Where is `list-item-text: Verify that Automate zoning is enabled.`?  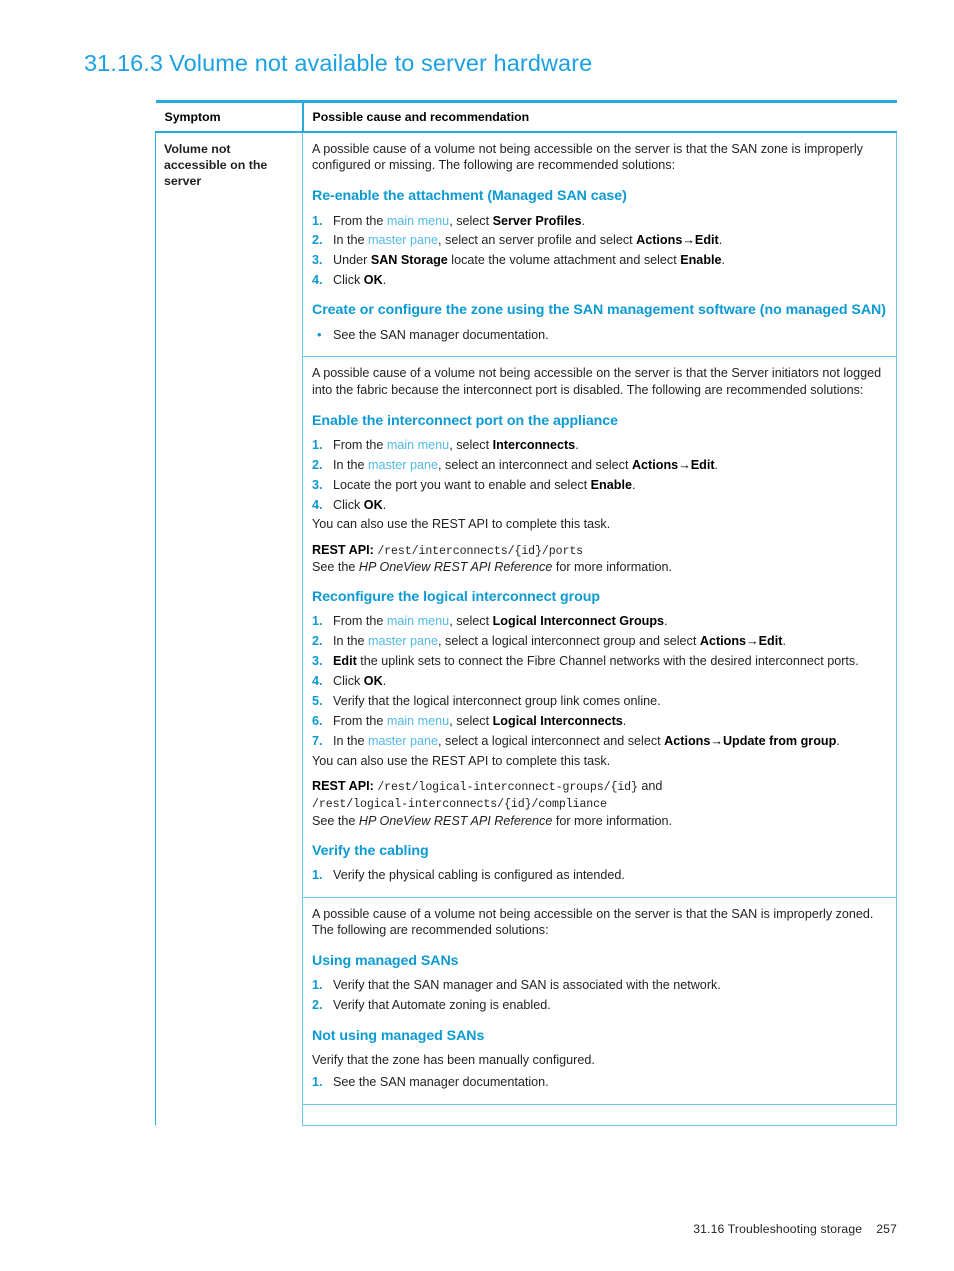 list-item-text: Verify that Automate zoning is enabled. is located at coordinates (442, 1005).